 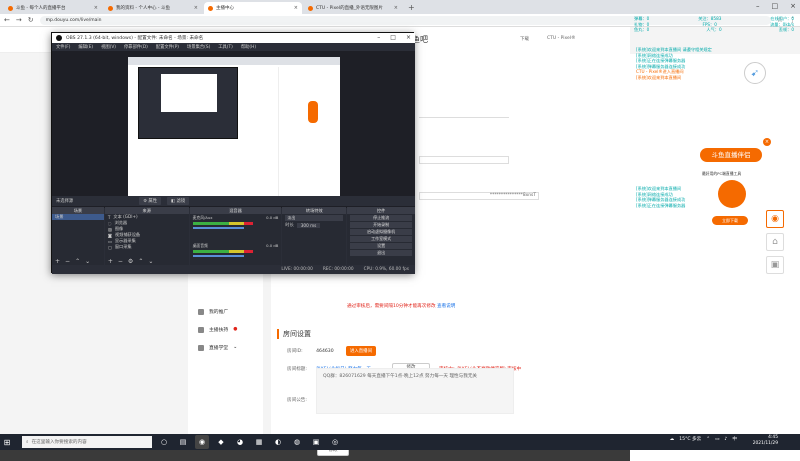 What do you see at coordinates (19, 20) in the screenshot?
I see `forward-icon: →` at bounding box center [19, 20].